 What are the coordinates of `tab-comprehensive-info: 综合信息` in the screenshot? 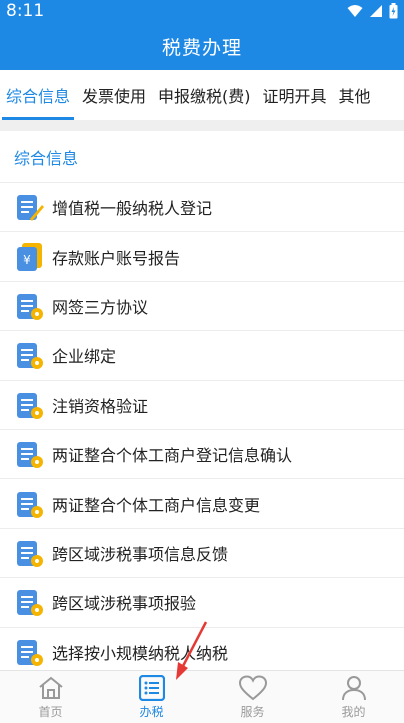 It's located at (38, 95).